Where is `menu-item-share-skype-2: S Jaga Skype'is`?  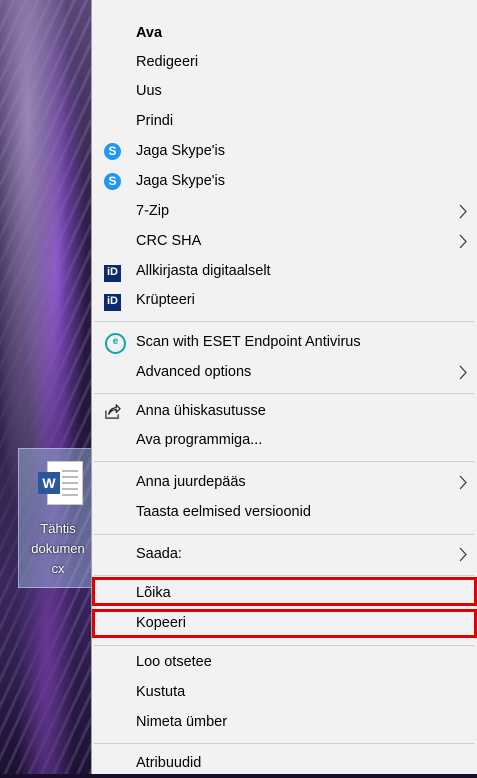
menu-item-share-skype-2: S Jaga Skype'is is located at coordinates (284, 181).